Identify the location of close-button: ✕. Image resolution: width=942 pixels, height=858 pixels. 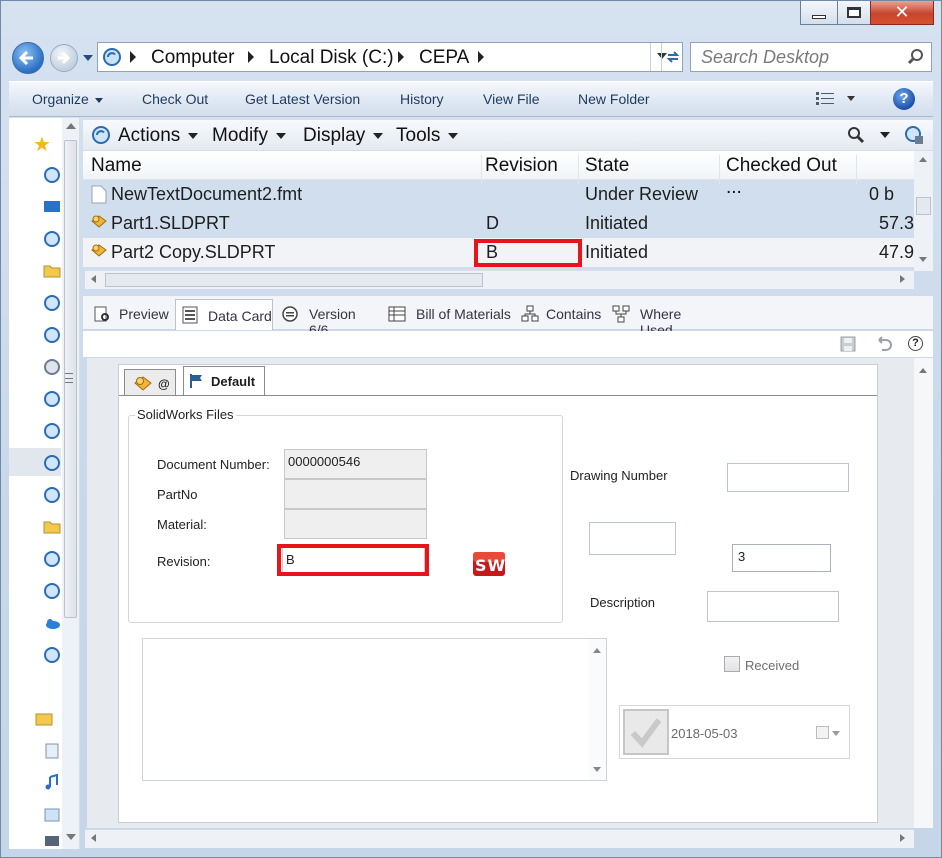
(902, 13).